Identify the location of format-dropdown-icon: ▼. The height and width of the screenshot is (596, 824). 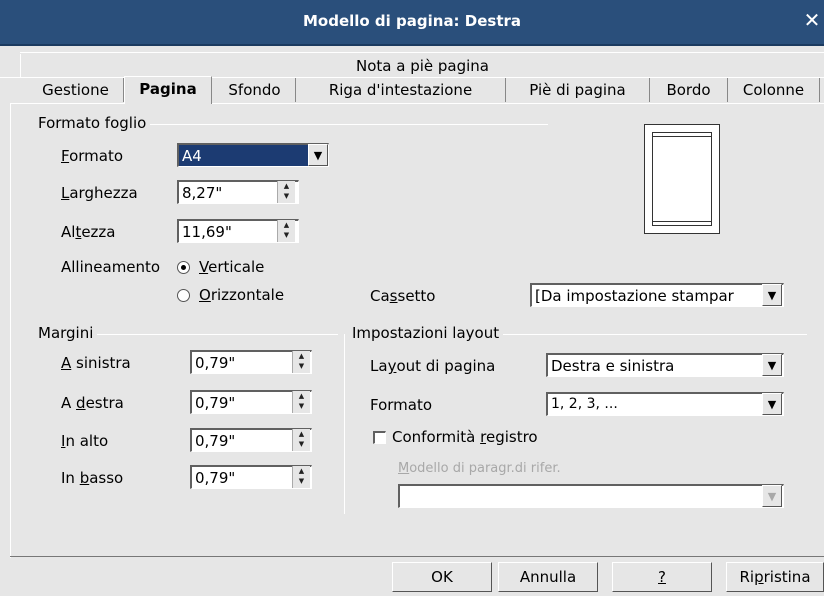
(318, 155).